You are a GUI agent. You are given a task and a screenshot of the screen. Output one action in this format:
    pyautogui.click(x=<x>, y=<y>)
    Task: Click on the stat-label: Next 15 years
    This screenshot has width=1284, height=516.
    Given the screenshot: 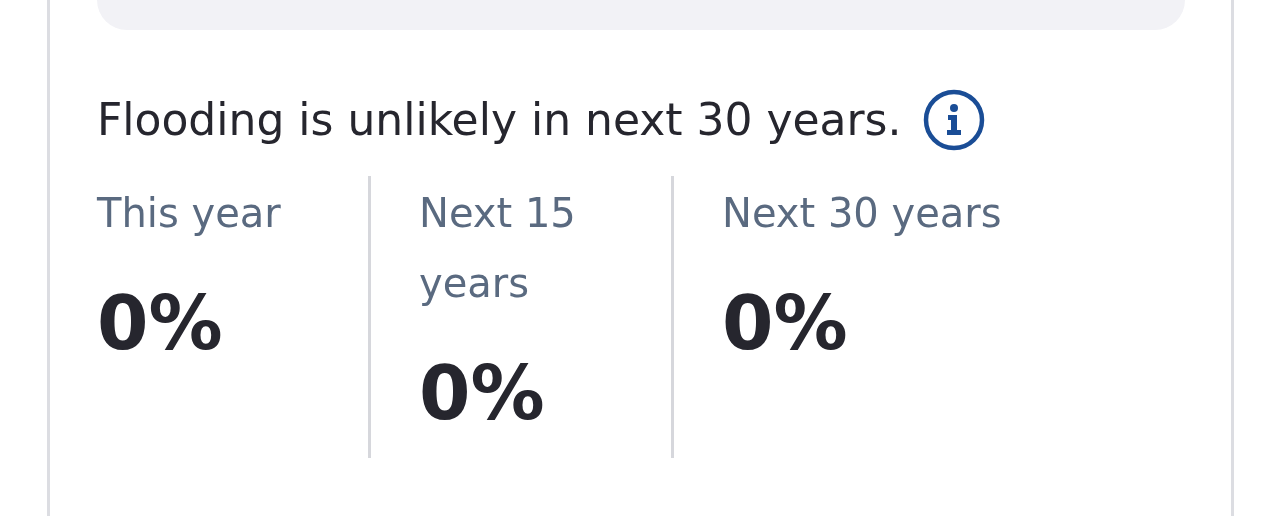 What is the action you would take?
    pyautogui.click(x=498, y=248)
    